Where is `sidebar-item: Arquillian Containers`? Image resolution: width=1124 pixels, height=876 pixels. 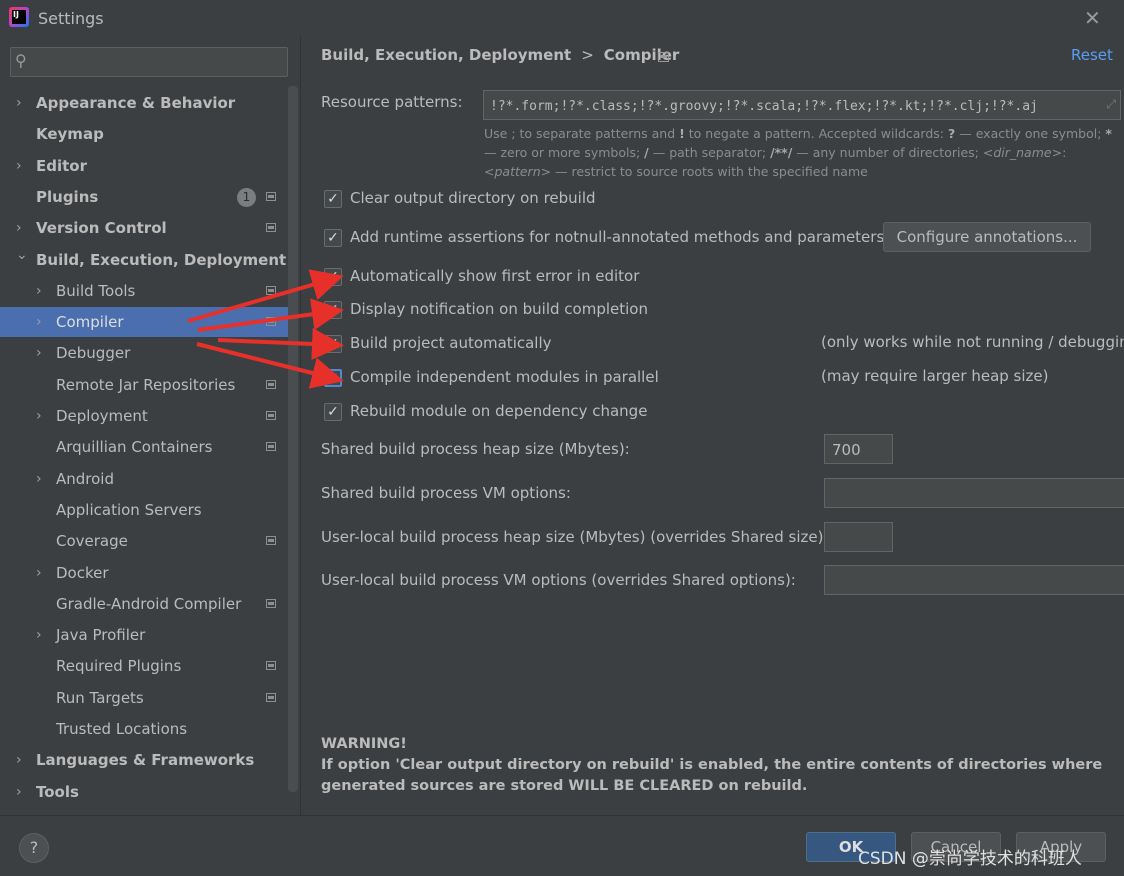 sidebar-item: Arquillian Containers is located at coordinates (144, 447).